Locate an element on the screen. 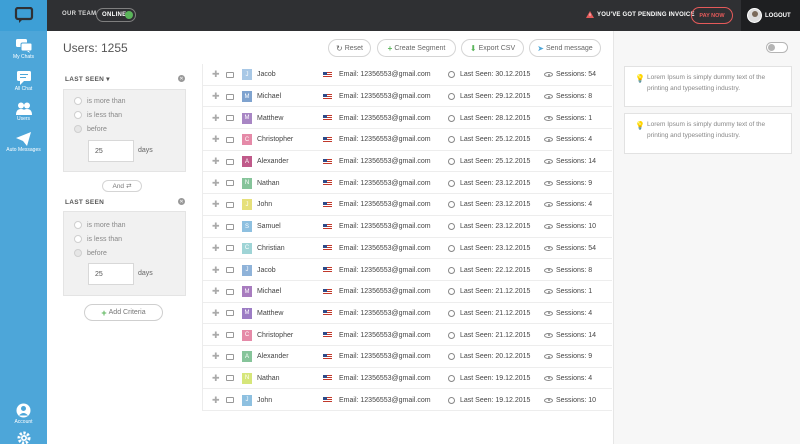 The image size is (800, 444). add-criteria-button: + Add Criteria is located at coordinates (123, 312).